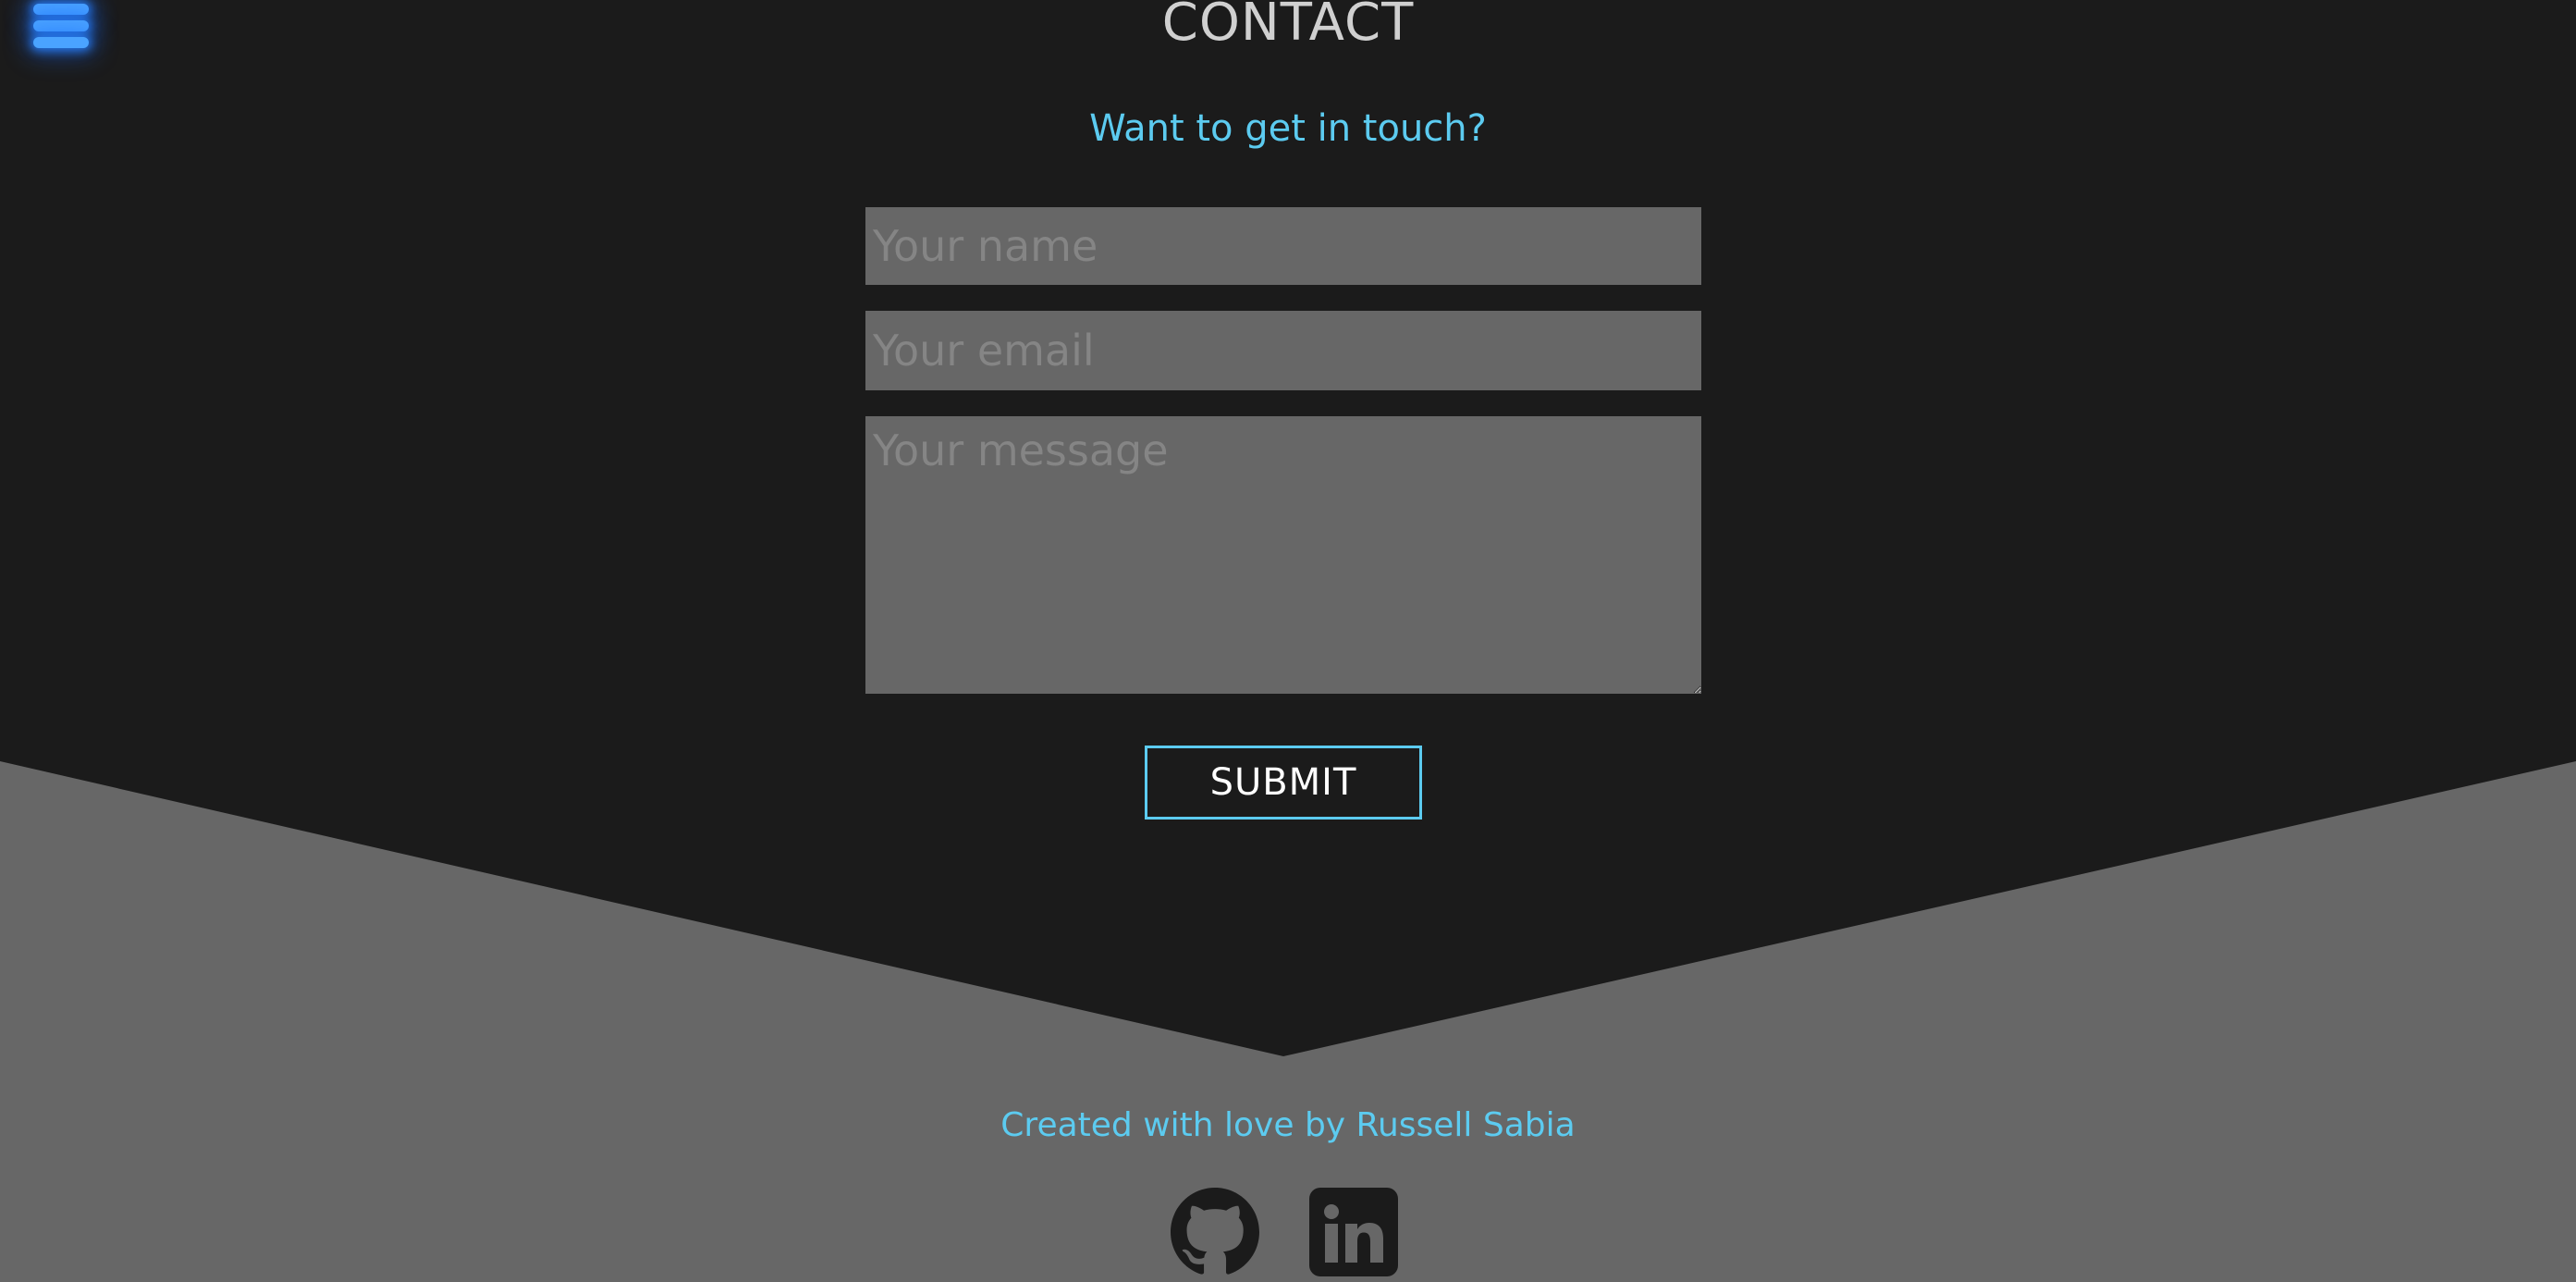 The image size is (2576, 1282). I want to click on github-link, so click(1215, 1232).